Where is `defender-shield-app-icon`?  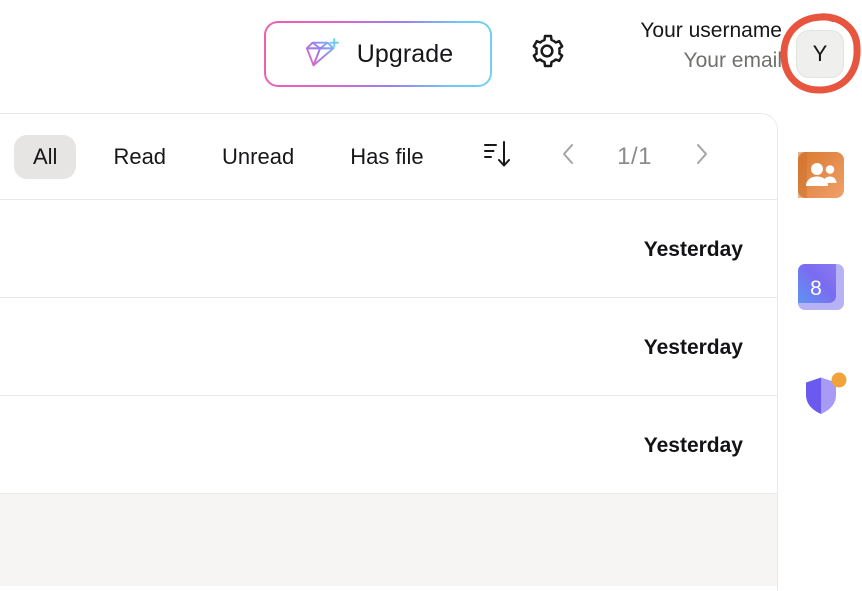
defender-shield-app-icon is located at coordinates (822, 394).